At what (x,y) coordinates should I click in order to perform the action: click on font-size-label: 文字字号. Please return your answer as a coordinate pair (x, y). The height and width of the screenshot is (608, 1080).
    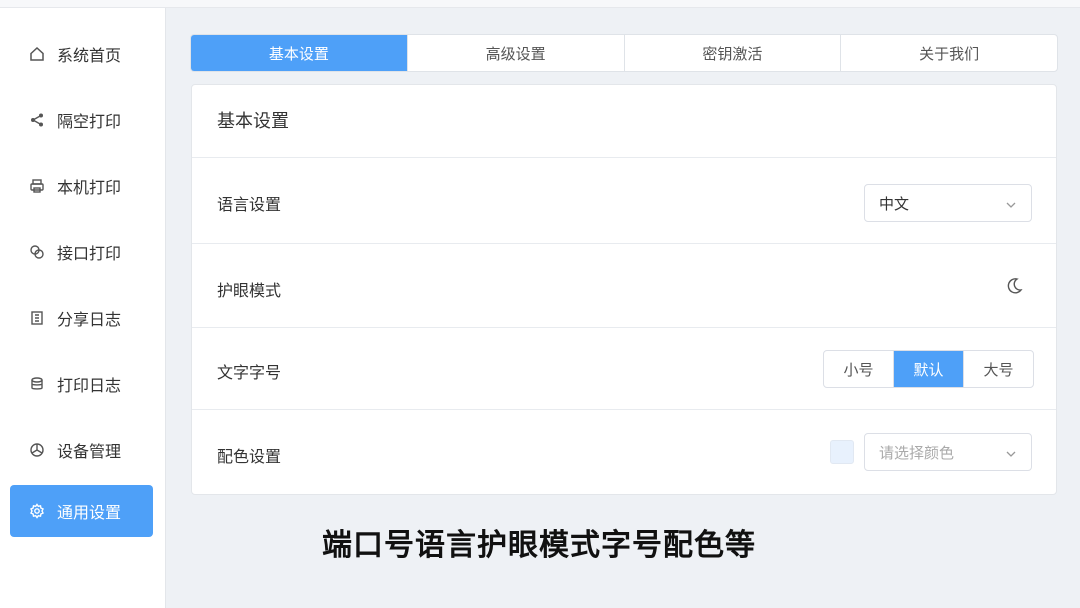
    Looking at the image, I should click on (249, 372).